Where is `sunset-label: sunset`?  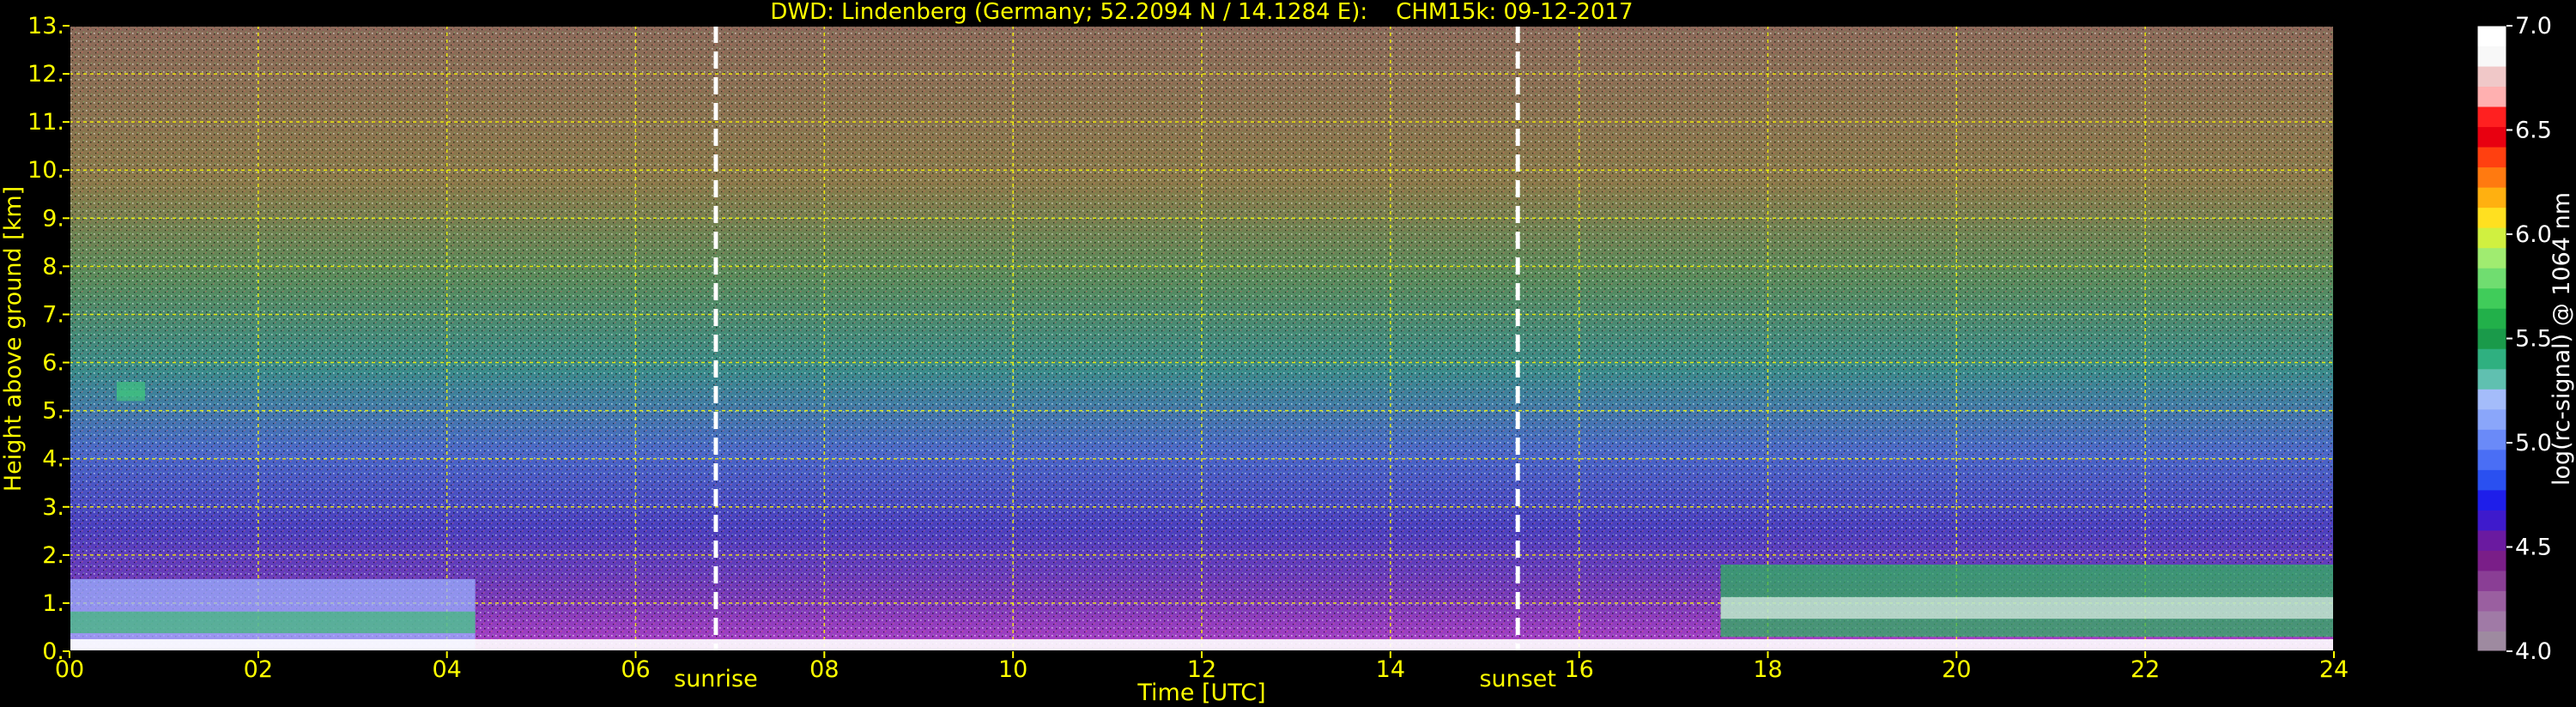 sunset-label: sunset is located at coordinates (1517, 679).